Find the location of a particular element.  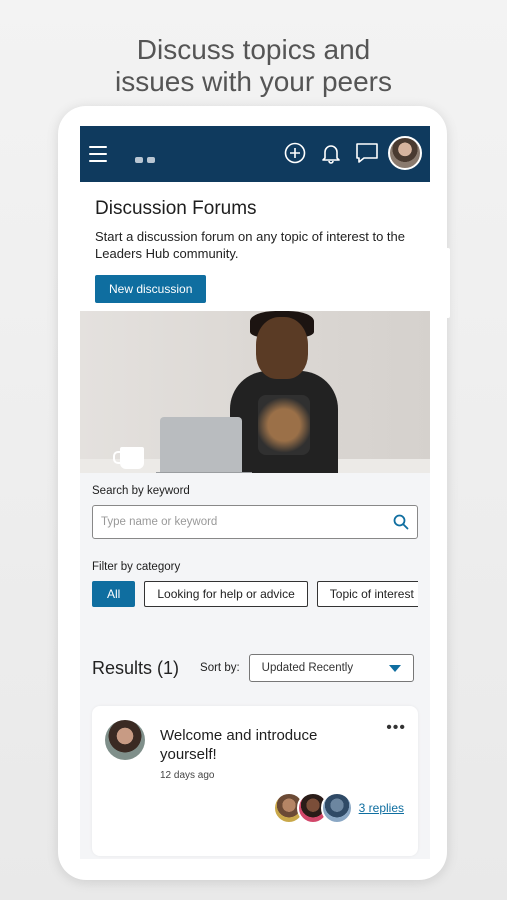

more-options-icon: ••• is located at coordinates (396, 728).